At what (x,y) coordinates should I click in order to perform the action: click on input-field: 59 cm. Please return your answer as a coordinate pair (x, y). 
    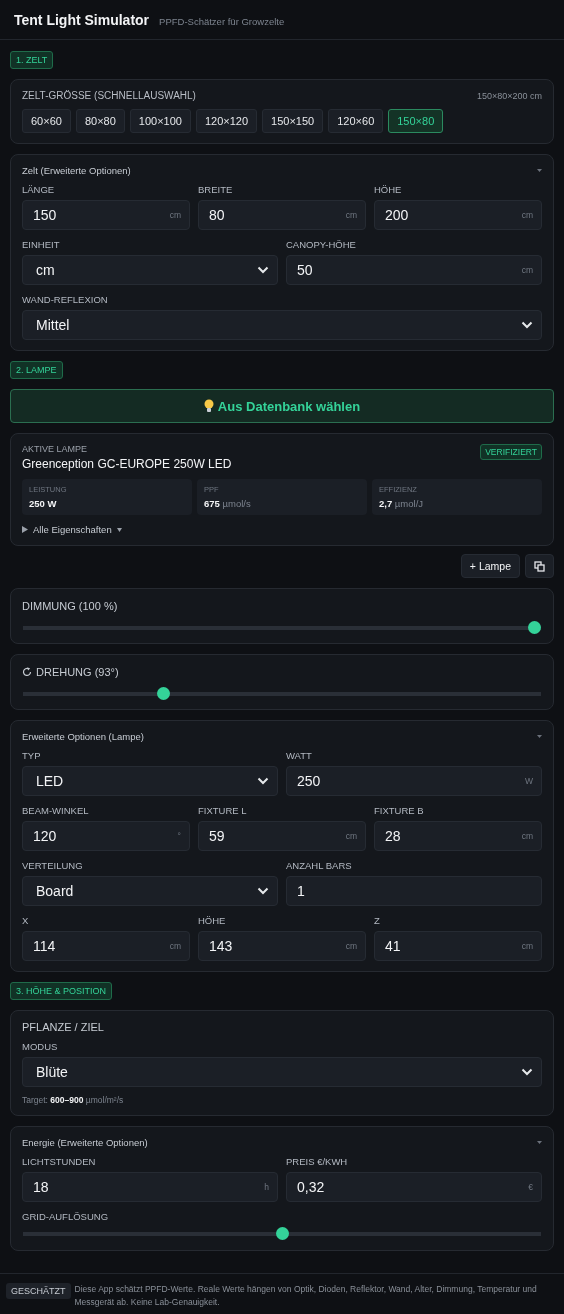
    Looking at the image, I should click on (282, 836).